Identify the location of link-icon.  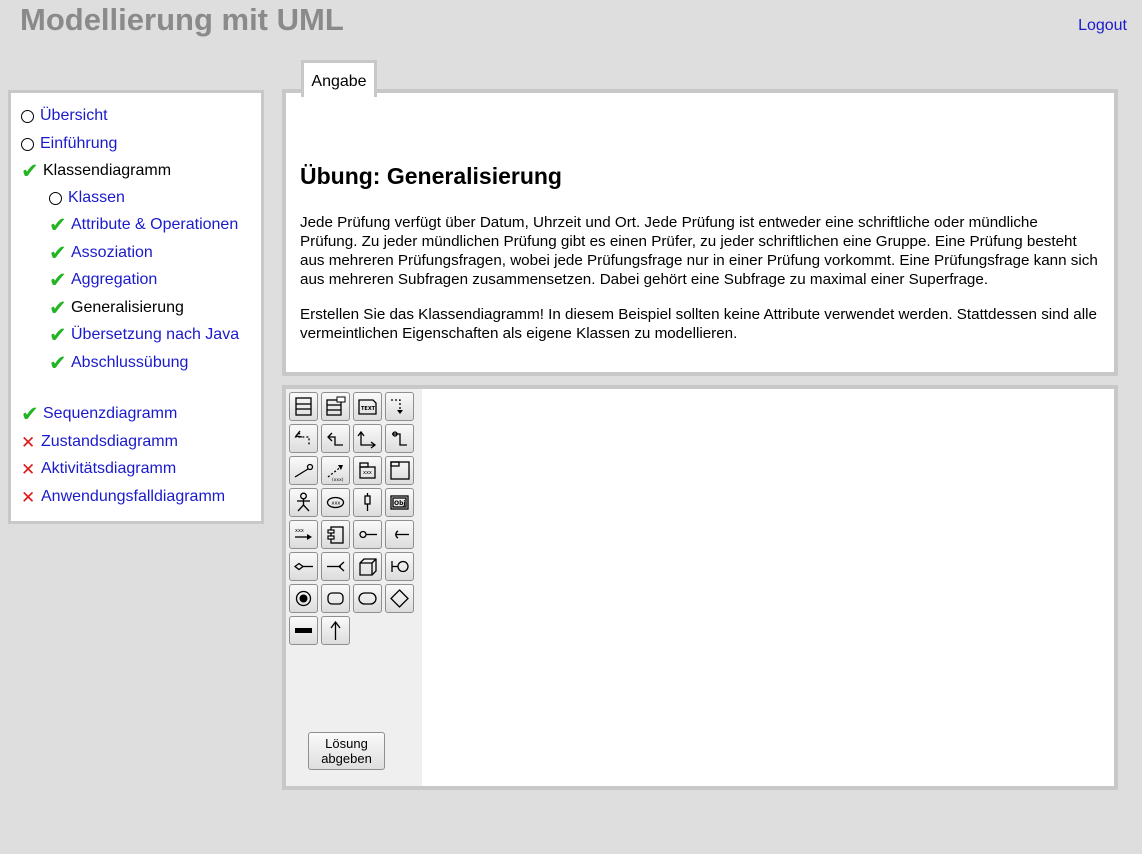
(304, 470).